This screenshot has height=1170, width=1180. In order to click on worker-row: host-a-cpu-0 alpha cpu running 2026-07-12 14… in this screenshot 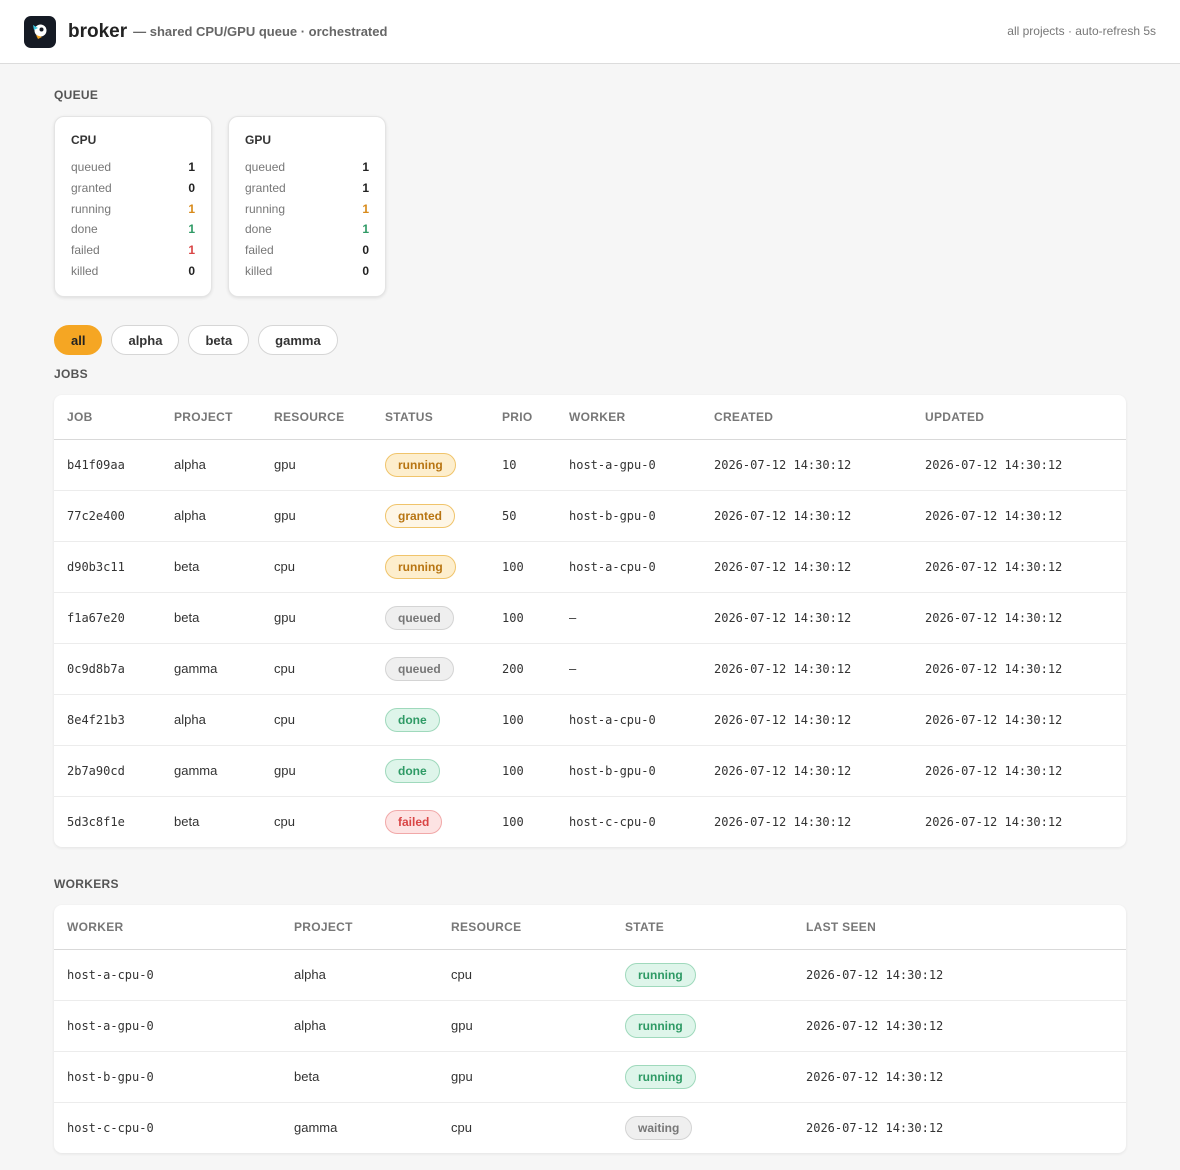, I will do `click(590, 975)`.